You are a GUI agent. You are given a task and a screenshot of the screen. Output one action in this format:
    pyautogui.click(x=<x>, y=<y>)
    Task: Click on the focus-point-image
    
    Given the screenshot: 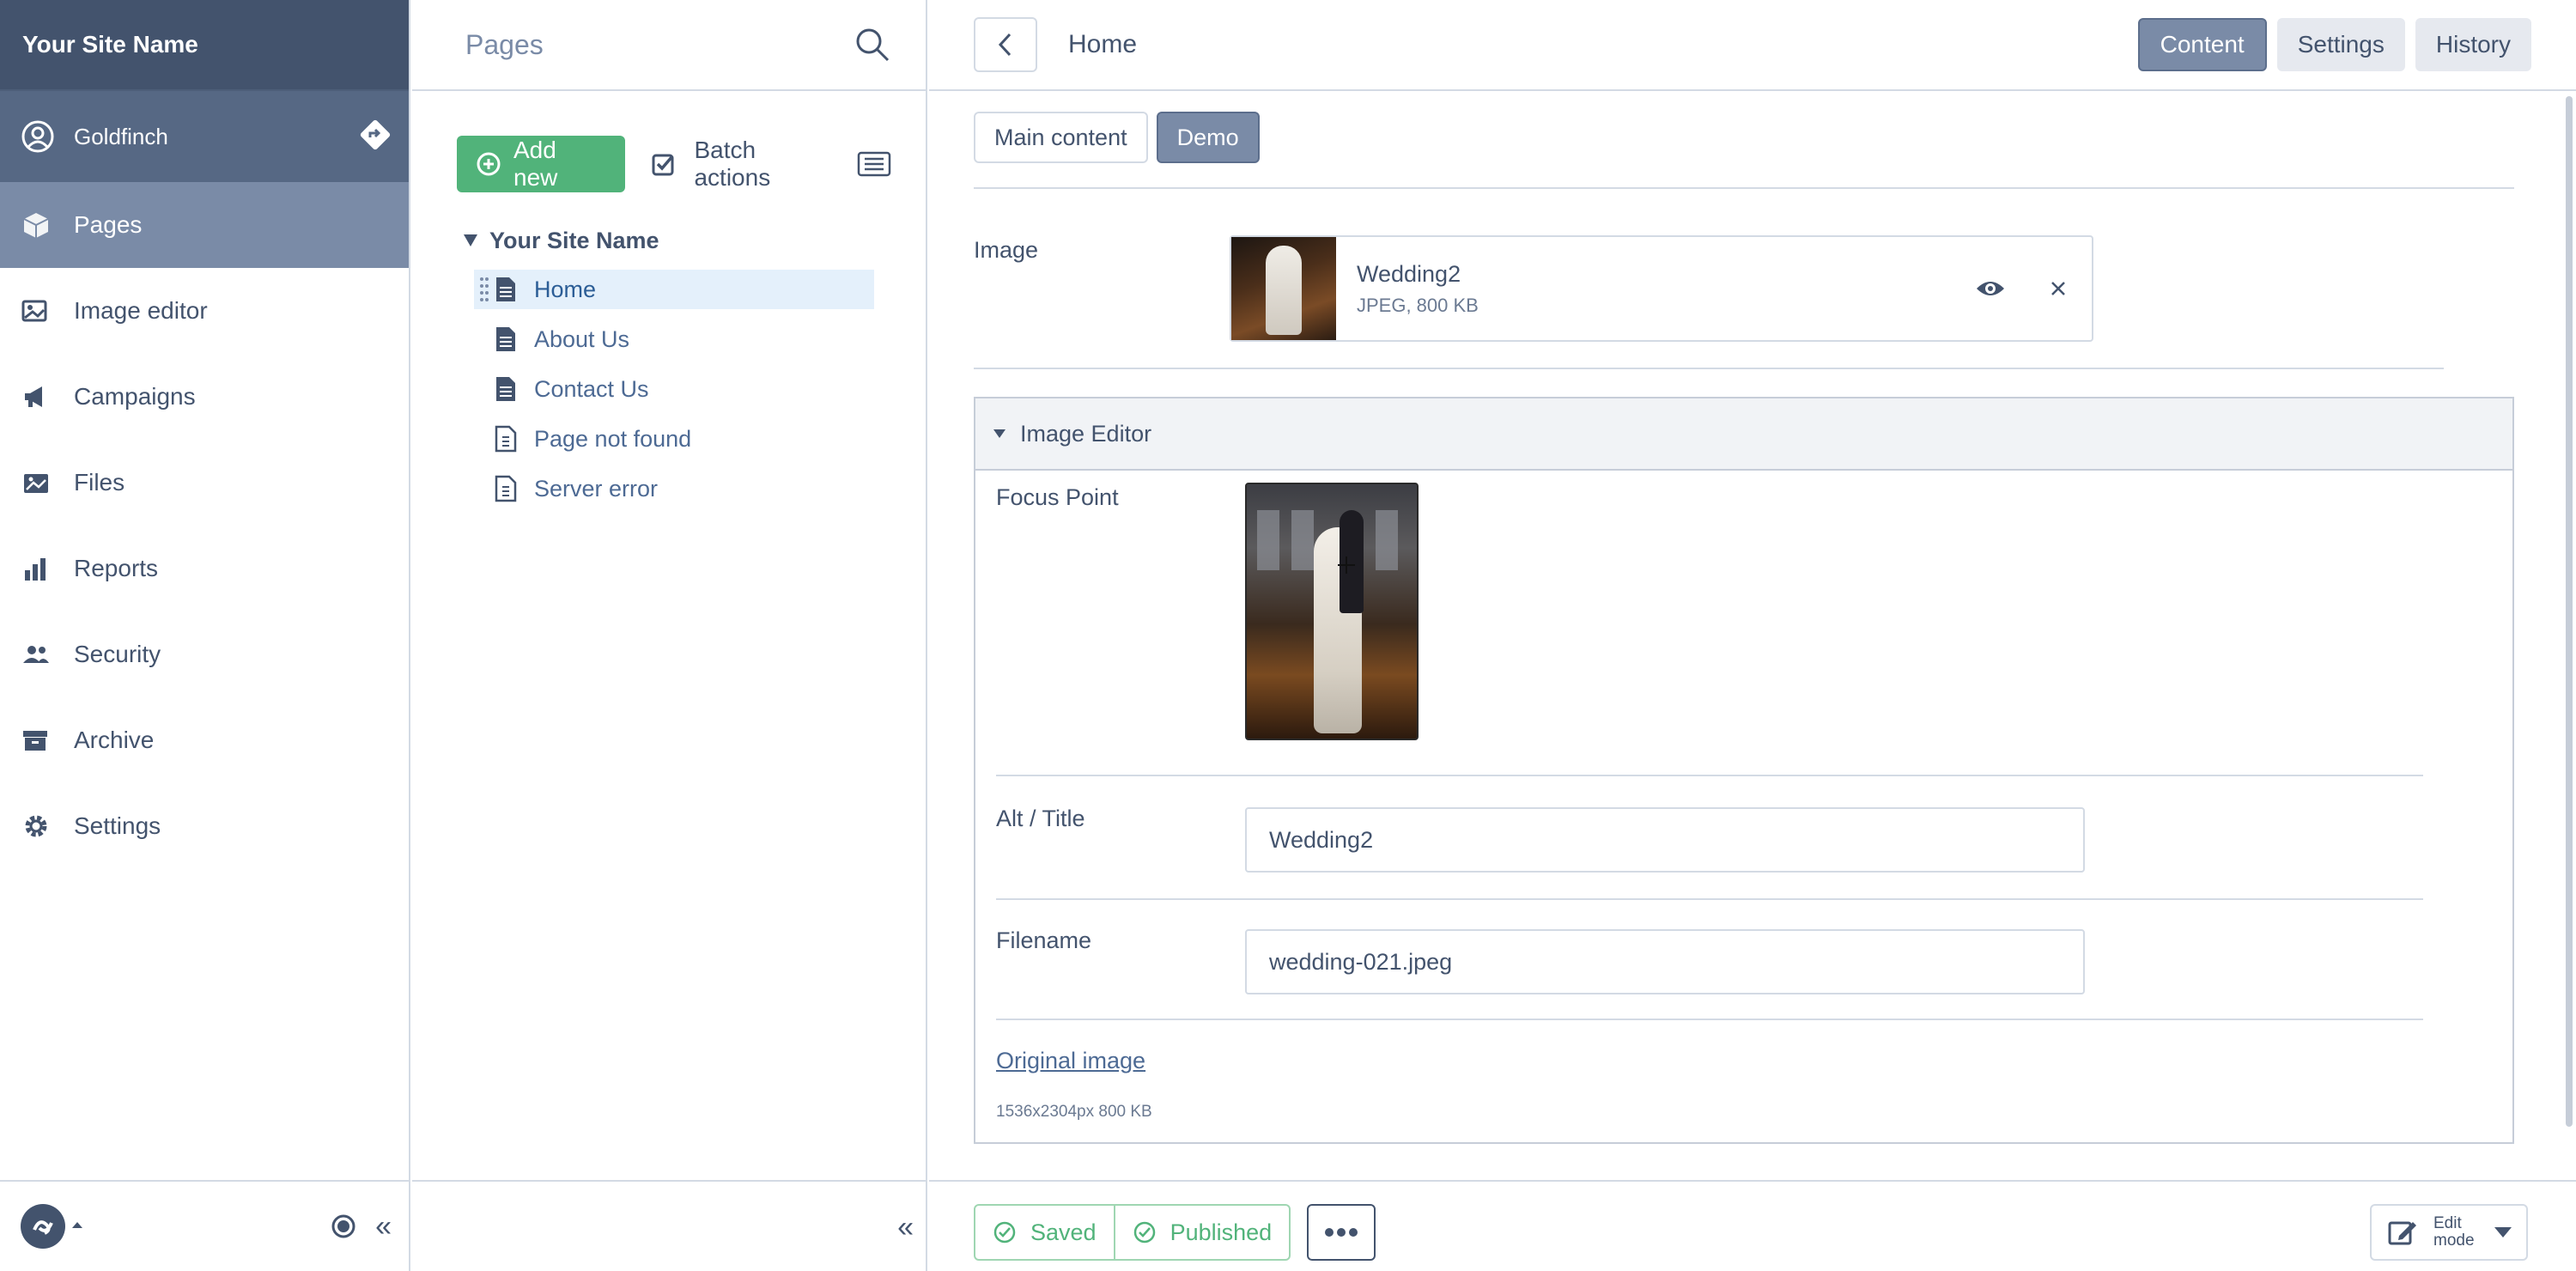 What is the action you would take?
    pyautogui.click(x=1332, y=612)
    